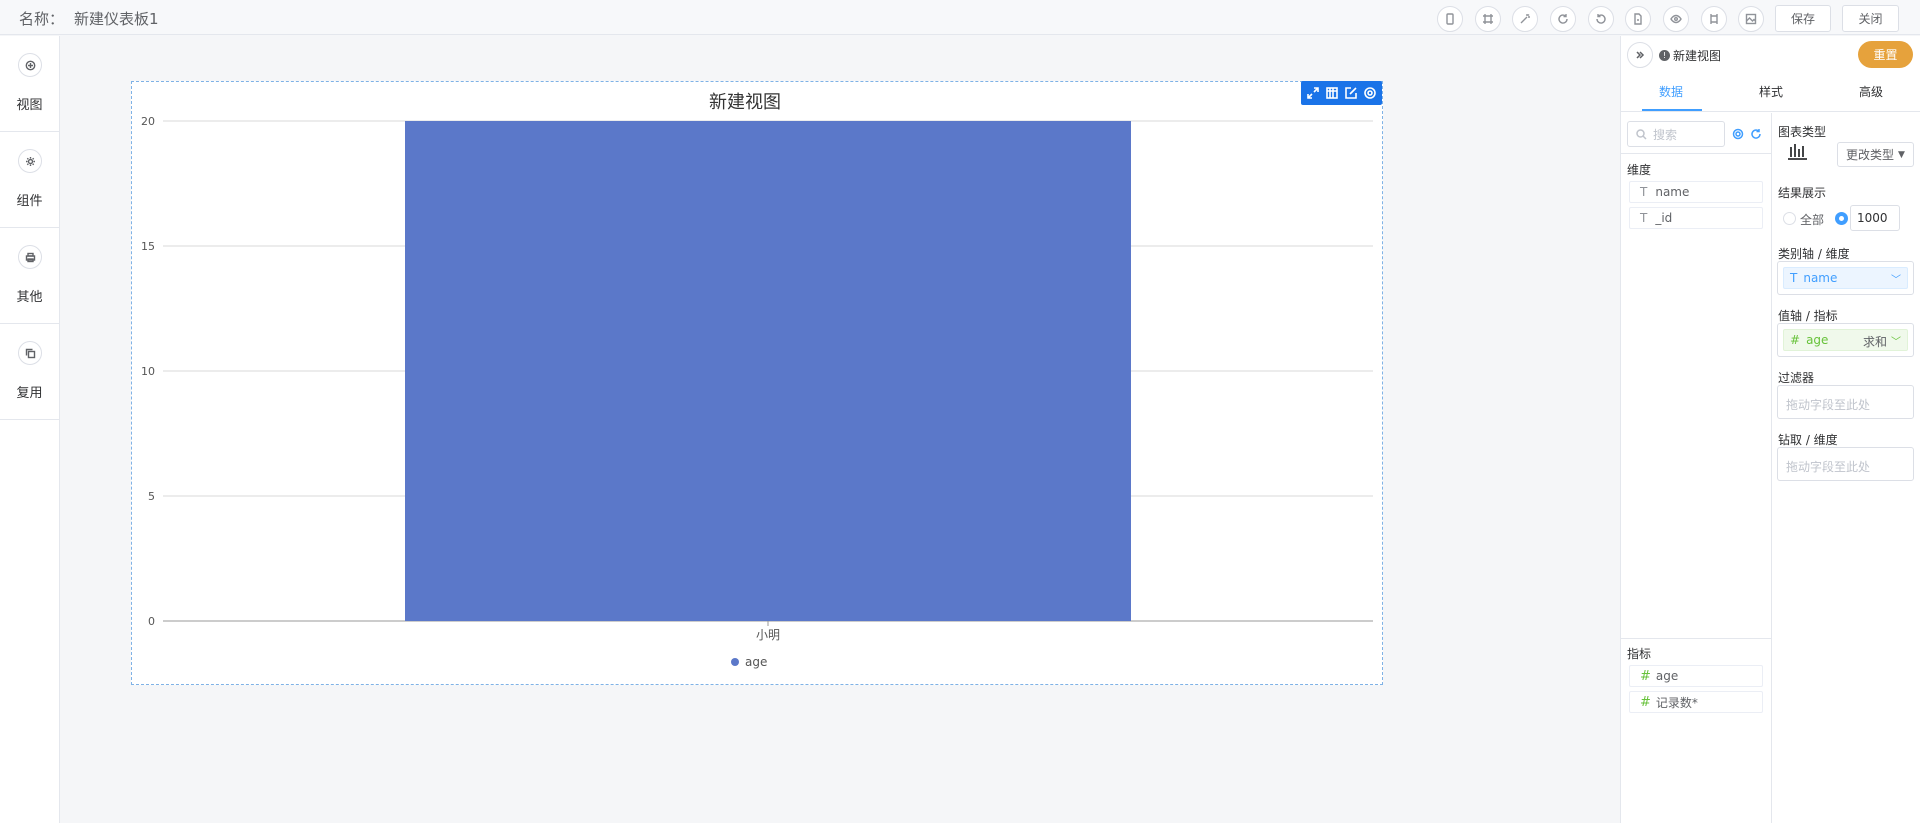 The width and height of the screenshot is (1920, 823). What do you see at coordinates (30, 353) in the screenshot?
I see `copy-icon` at bounding box center [30, 353].